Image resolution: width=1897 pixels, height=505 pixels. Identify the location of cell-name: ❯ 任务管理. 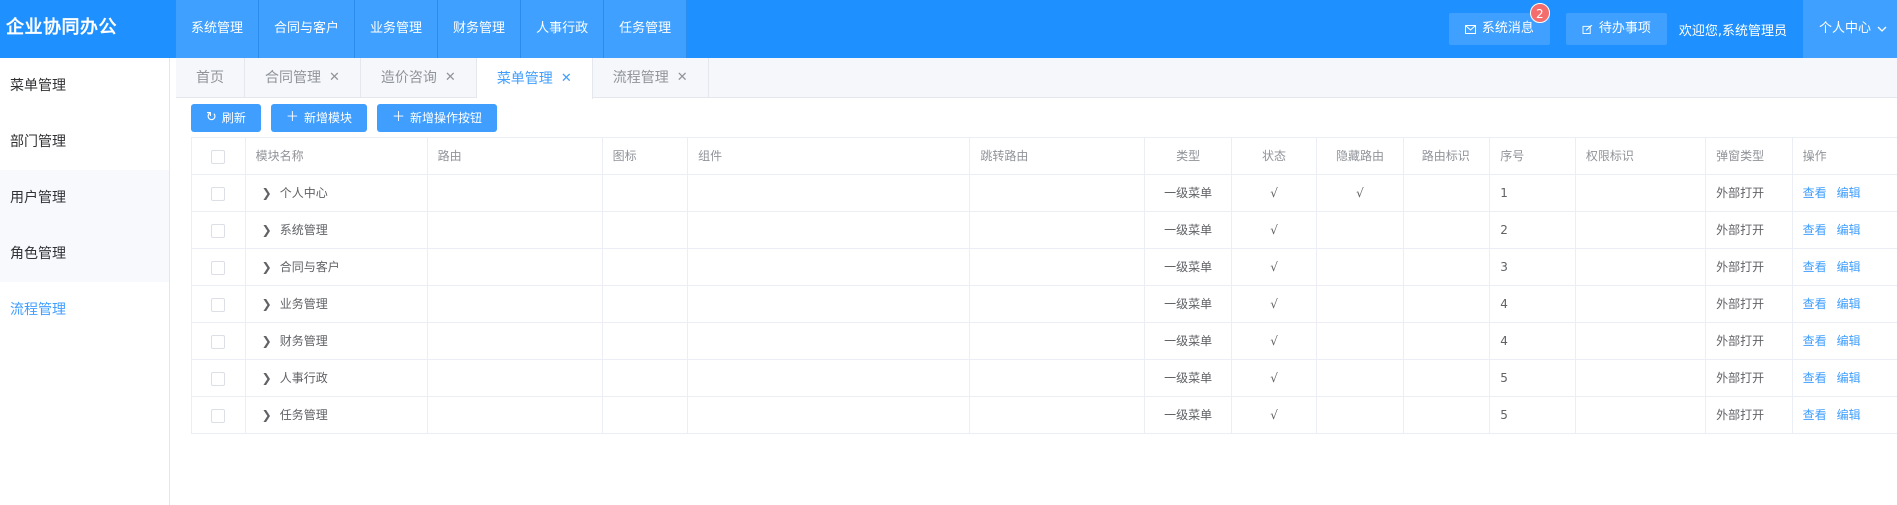
(337, 415).